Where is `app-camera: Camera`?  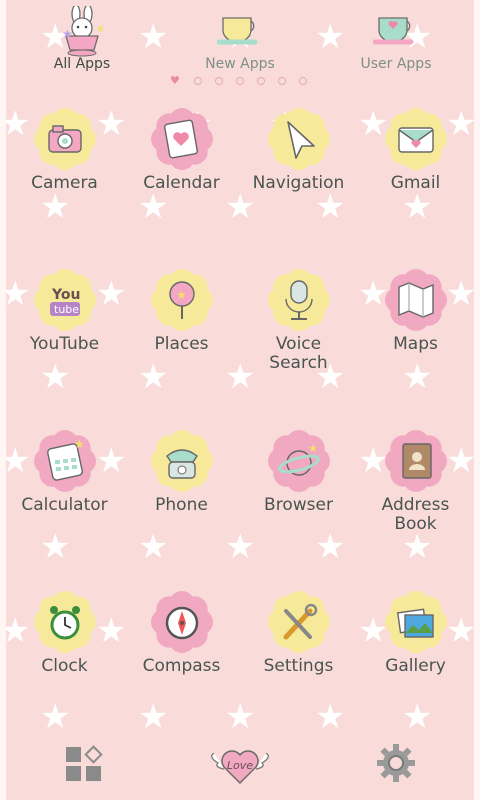
app-camera: Camera is located at coordinates (64, 175).